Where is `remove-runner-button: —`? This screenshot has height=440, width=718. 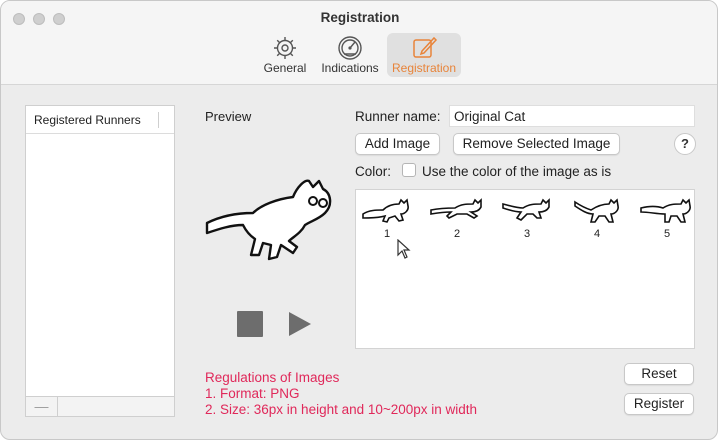
remove-runner-button: — is located at coordinates (42, 406).